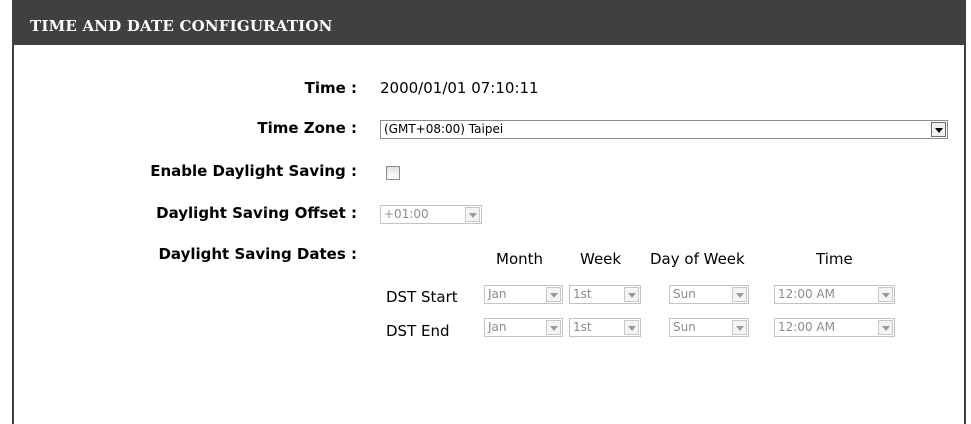 The image size is (971, 424). What do you see at coordinates (256, 213) in the screenshot?
I see `dst-offset-label: Daylight Saving Offset :` at bounding box center [256, 213].